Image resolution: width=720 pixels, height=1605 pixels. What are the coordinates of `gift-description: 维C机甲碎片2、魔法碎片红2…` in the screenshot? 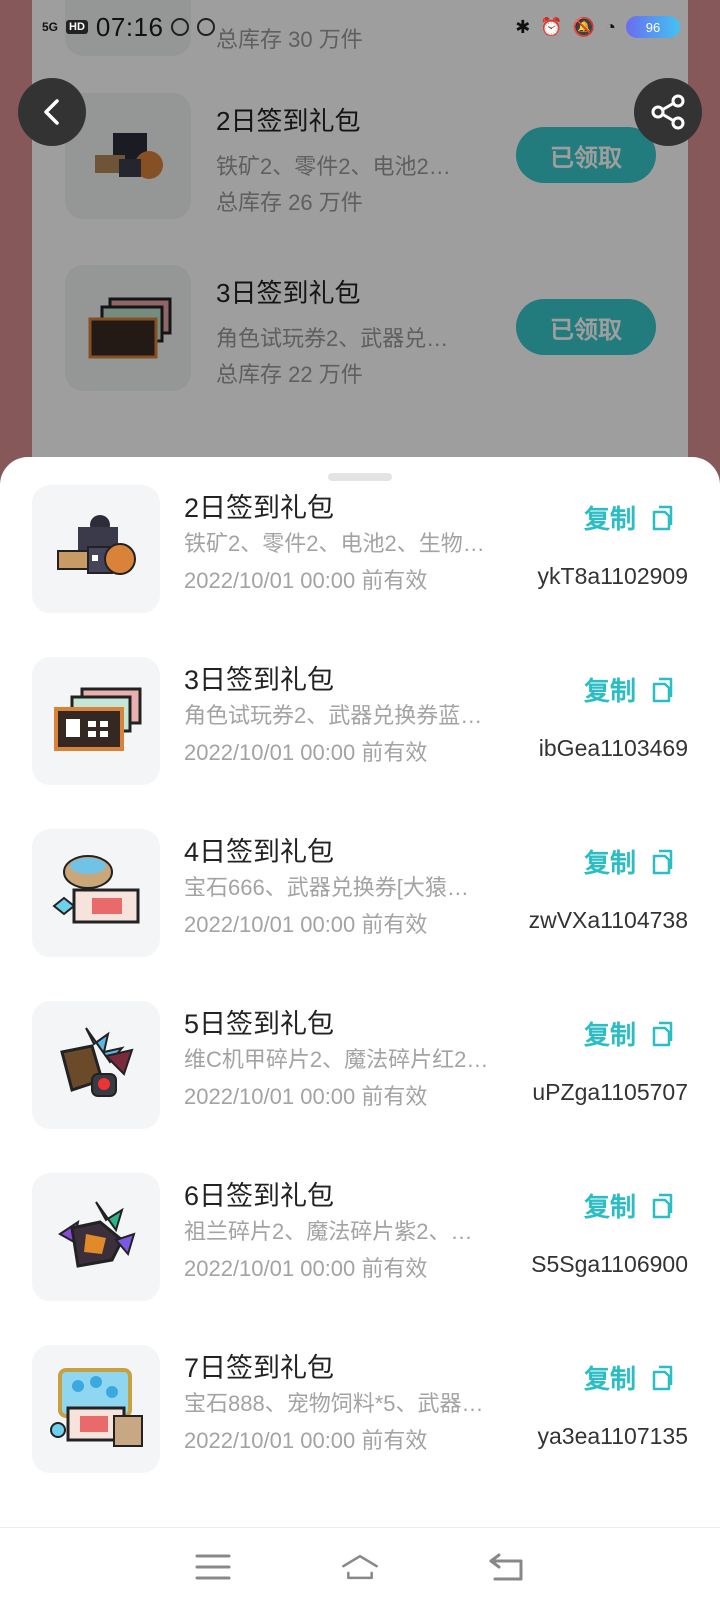 It's located at (336, 1059).